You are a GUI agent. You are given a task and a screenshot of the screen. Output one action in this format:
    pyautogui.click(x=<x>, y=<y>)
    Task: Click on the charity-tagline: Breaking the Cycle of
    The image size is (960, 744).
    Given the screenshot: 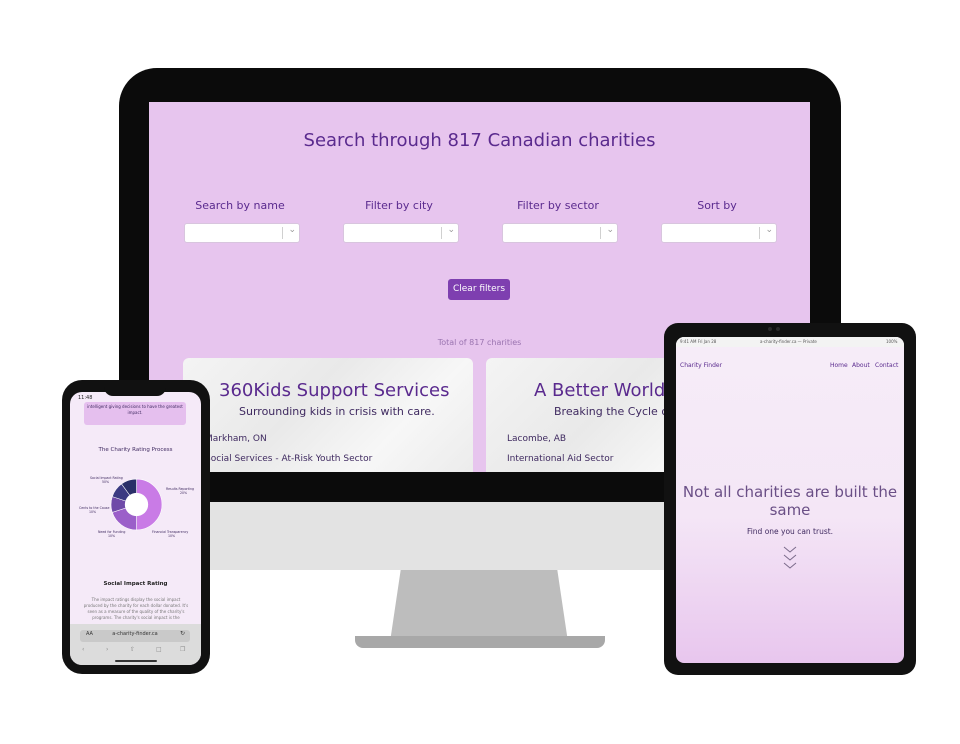 What is the action you would take?
    pyautogui.click(x=613, y=411)
    